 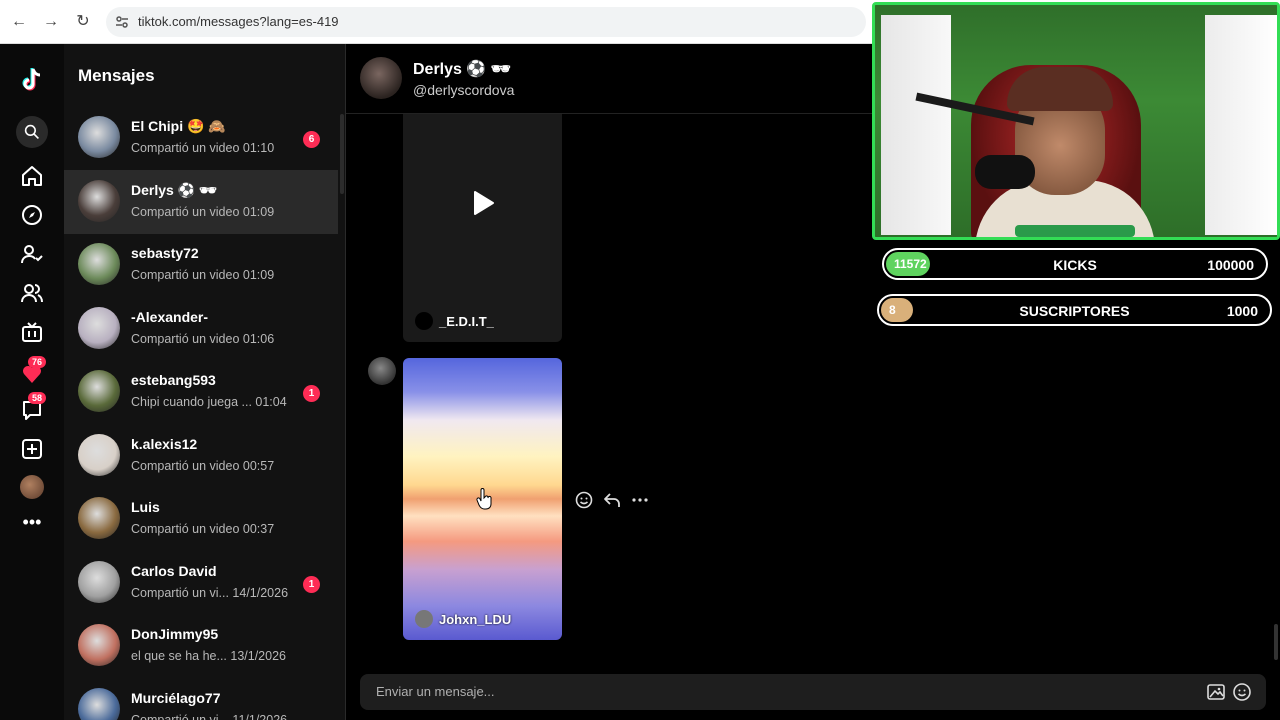 I want to click on sneaker-shelf-right, so click(x=1241, y=125).